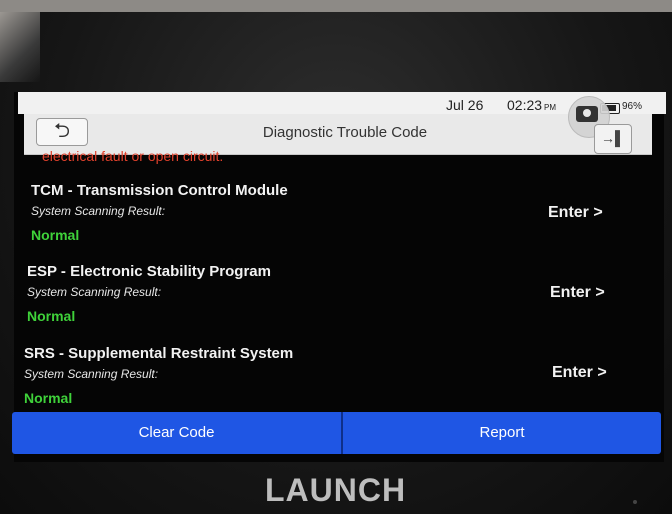 The image size is (672, 514). Describe the element at coordinates (20, 47) in the screenshot. I see `bezel-corner-highlight` at that location.